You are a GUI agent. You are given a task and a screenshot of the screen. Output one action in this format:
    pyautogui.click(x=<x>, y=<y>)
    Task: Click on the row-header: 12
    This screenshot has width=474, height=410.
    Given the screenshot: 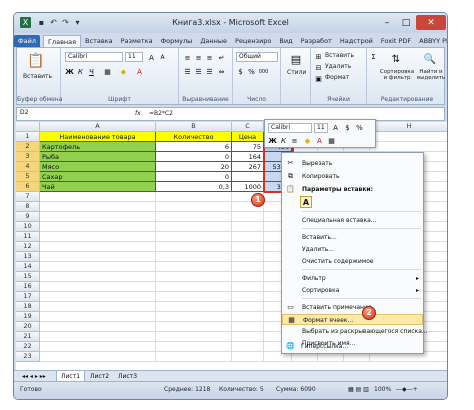 What is the action you would take?
    pyautogui.click(x=28, y=247)
    